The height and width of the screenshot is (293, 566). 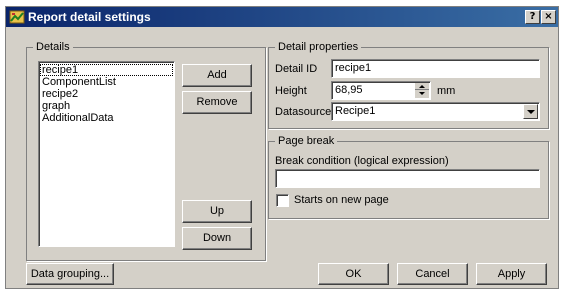 I want to click on starts-new-page-checkbox, so click(x=282, y=200).